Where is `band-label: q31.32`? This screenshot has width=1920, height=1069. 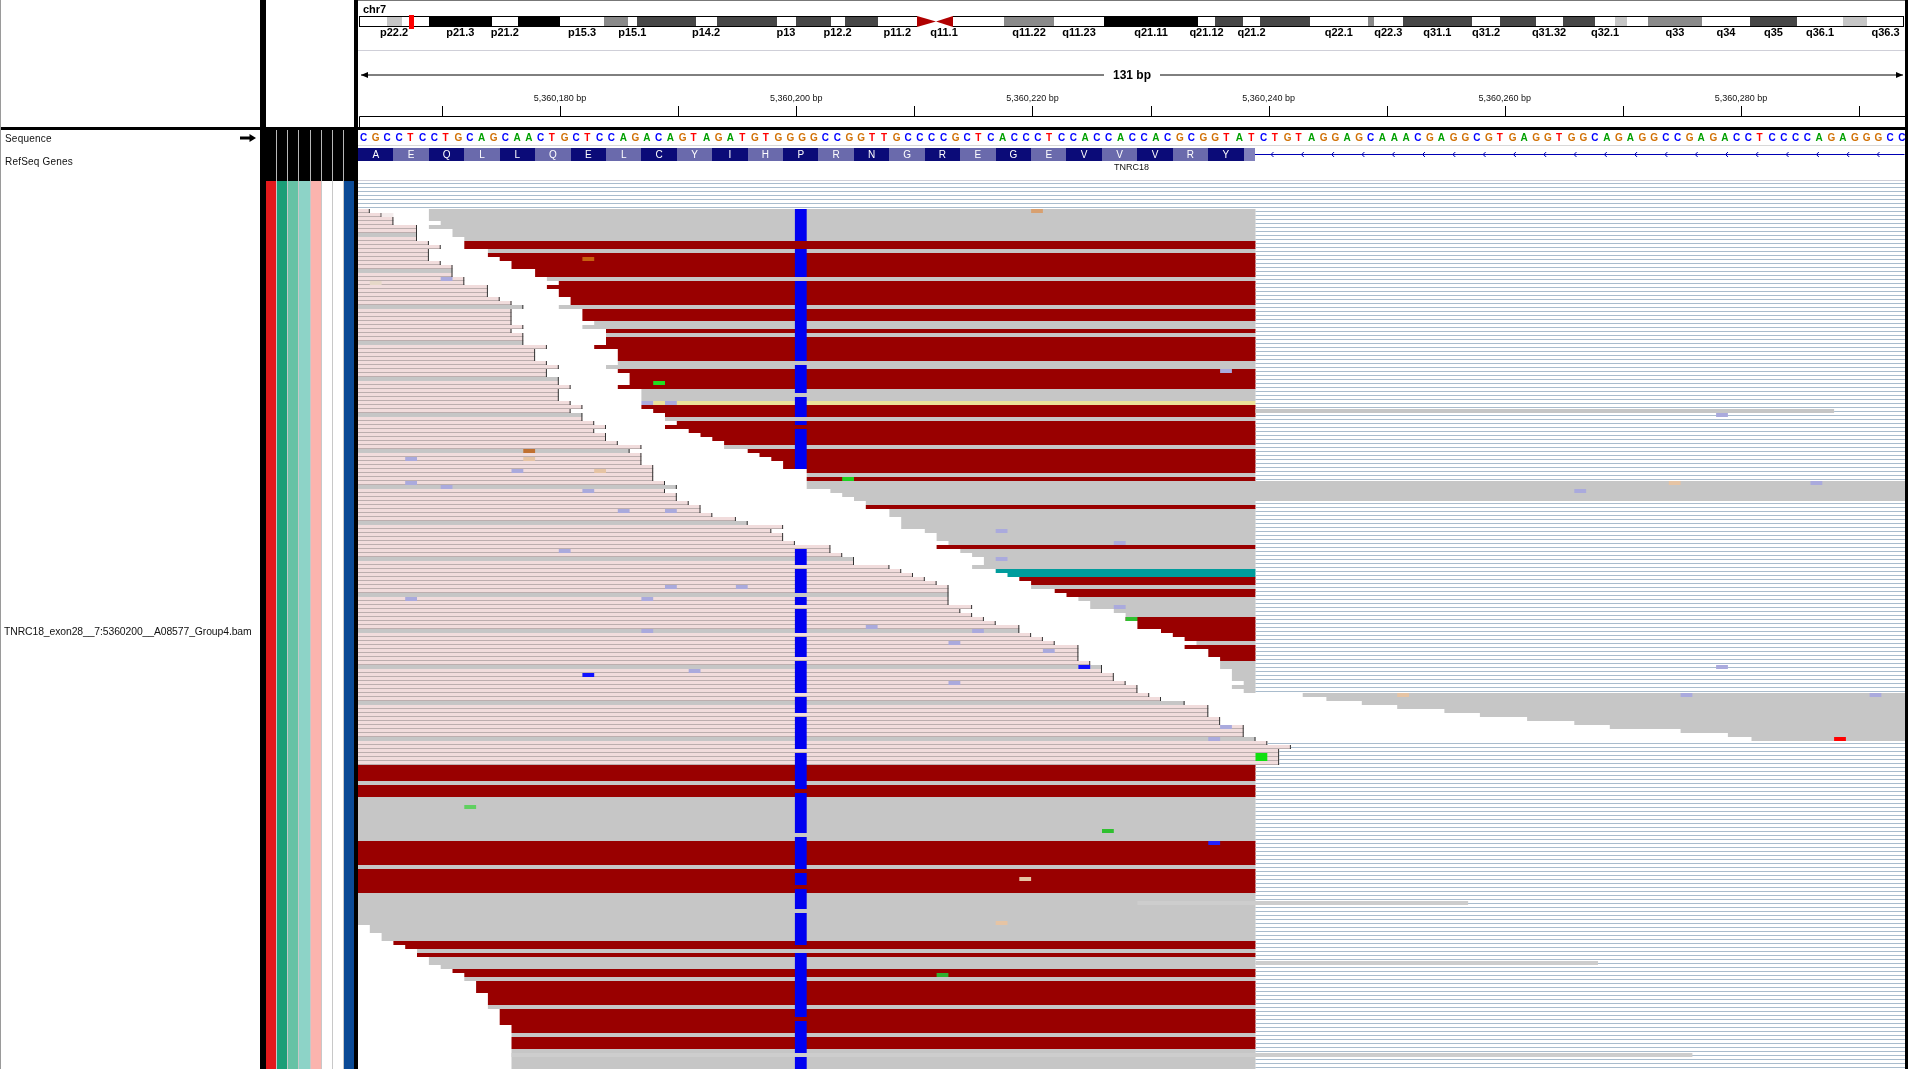 band-label: q31.32 is located at coordinates (1549, 32).